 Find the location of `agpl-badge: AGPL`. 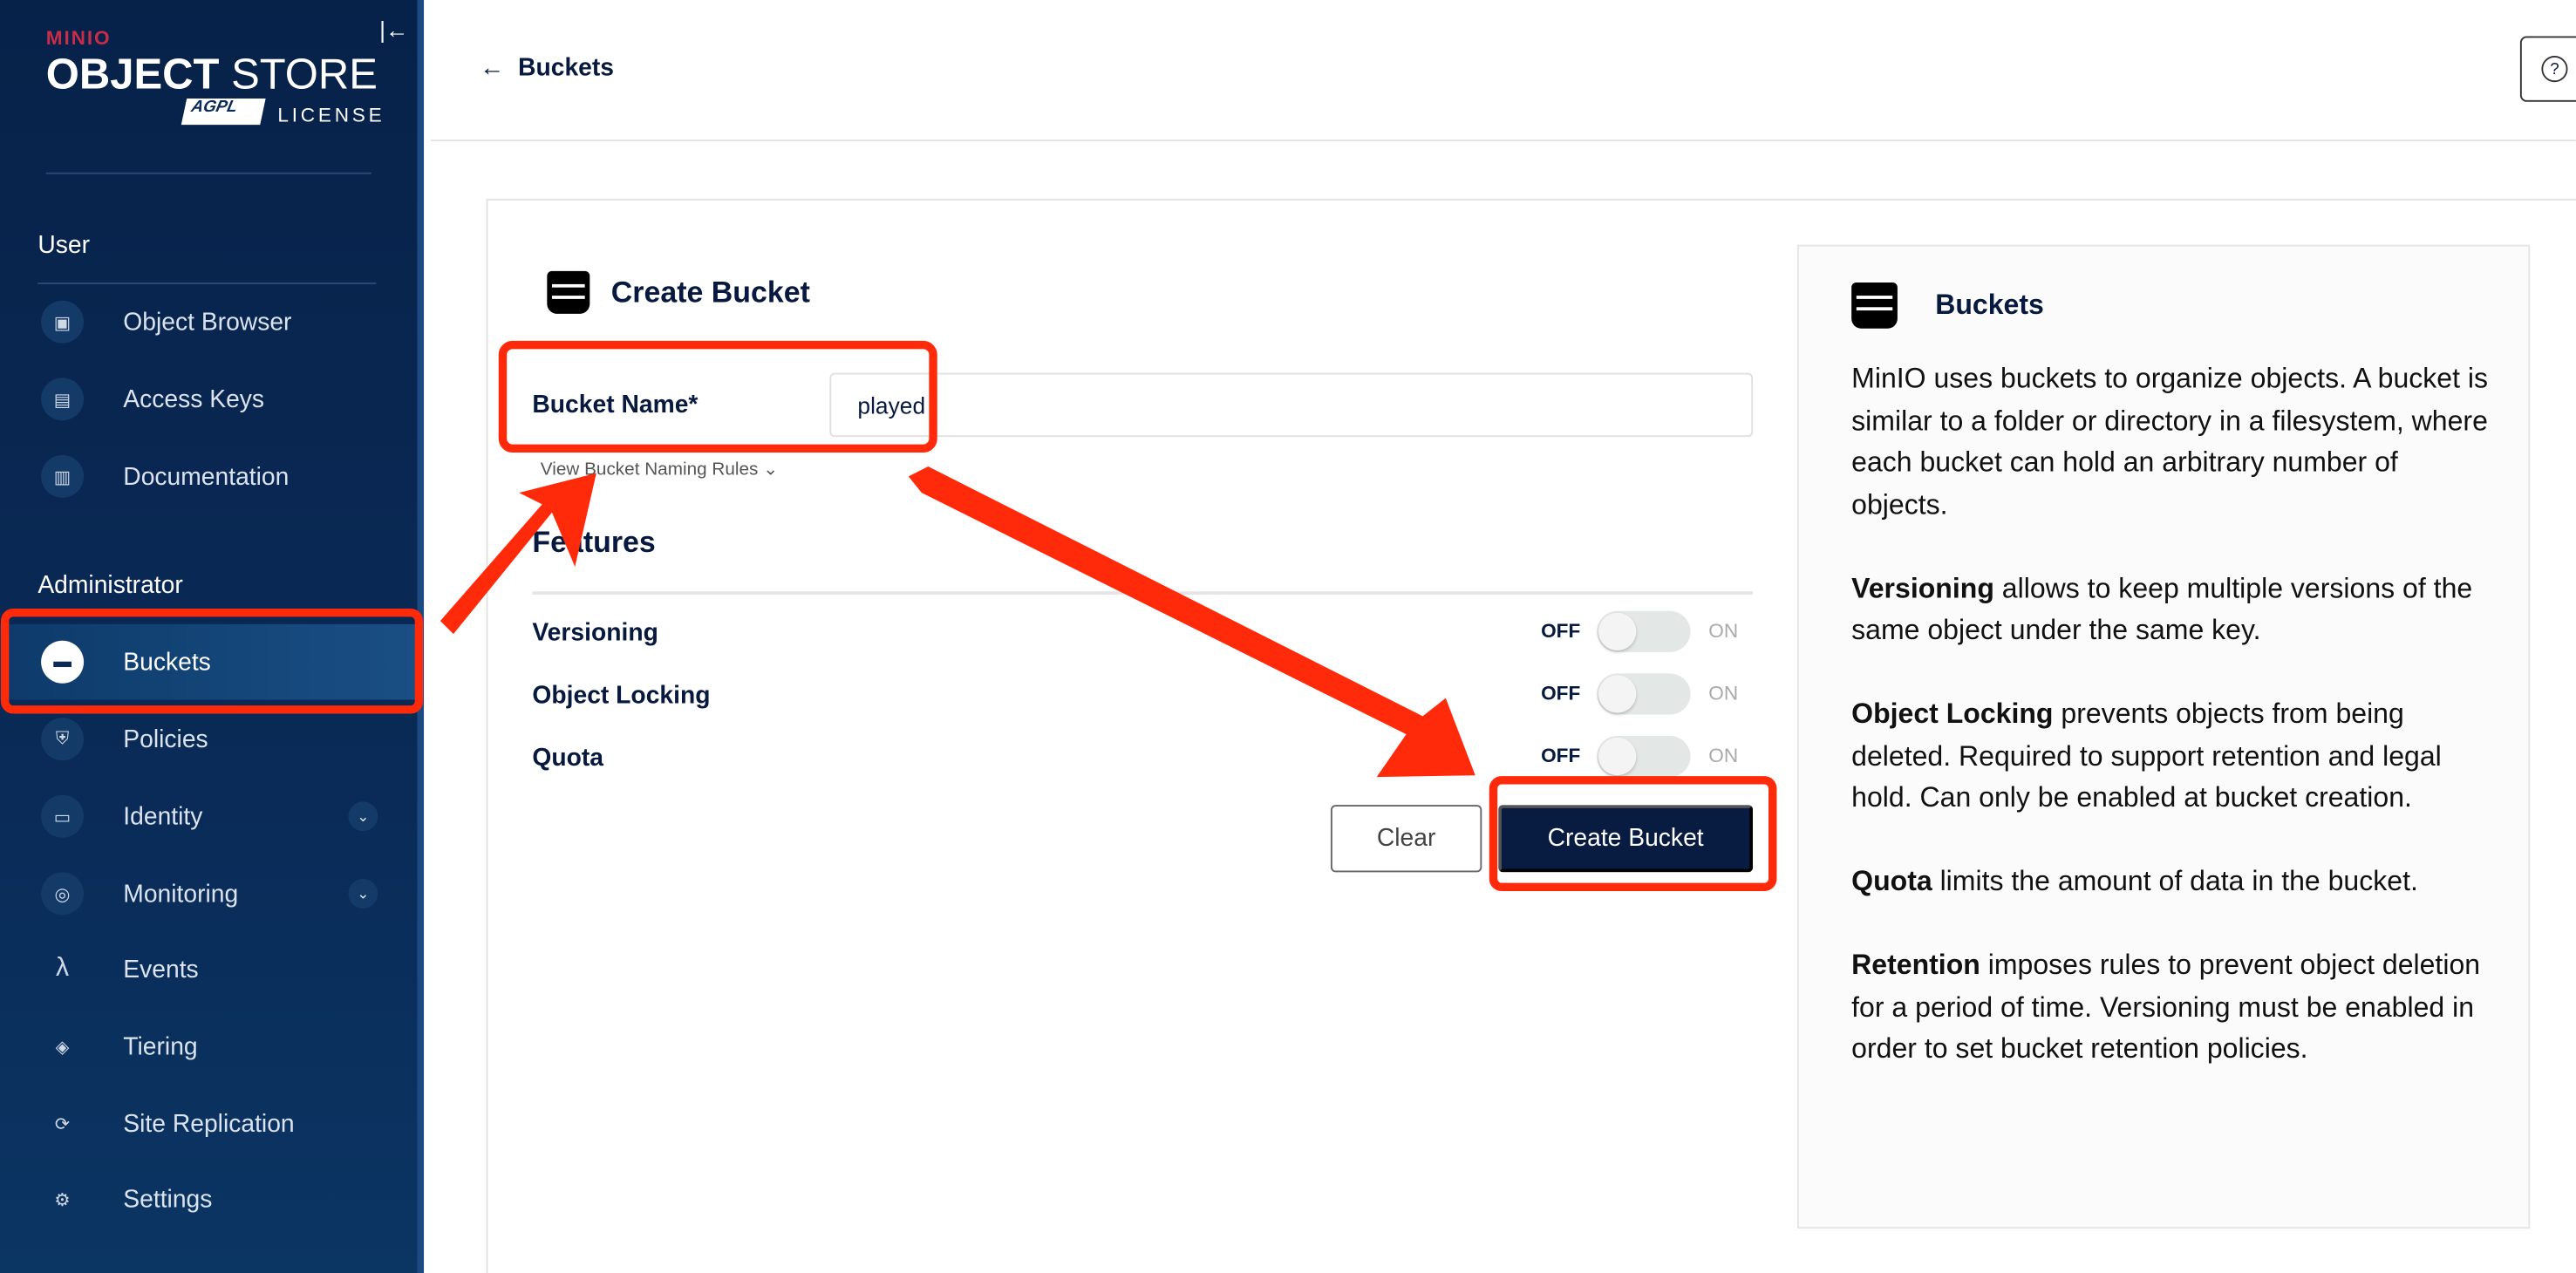

agpl-badge: AGPL is located at coordinates (224, 112).